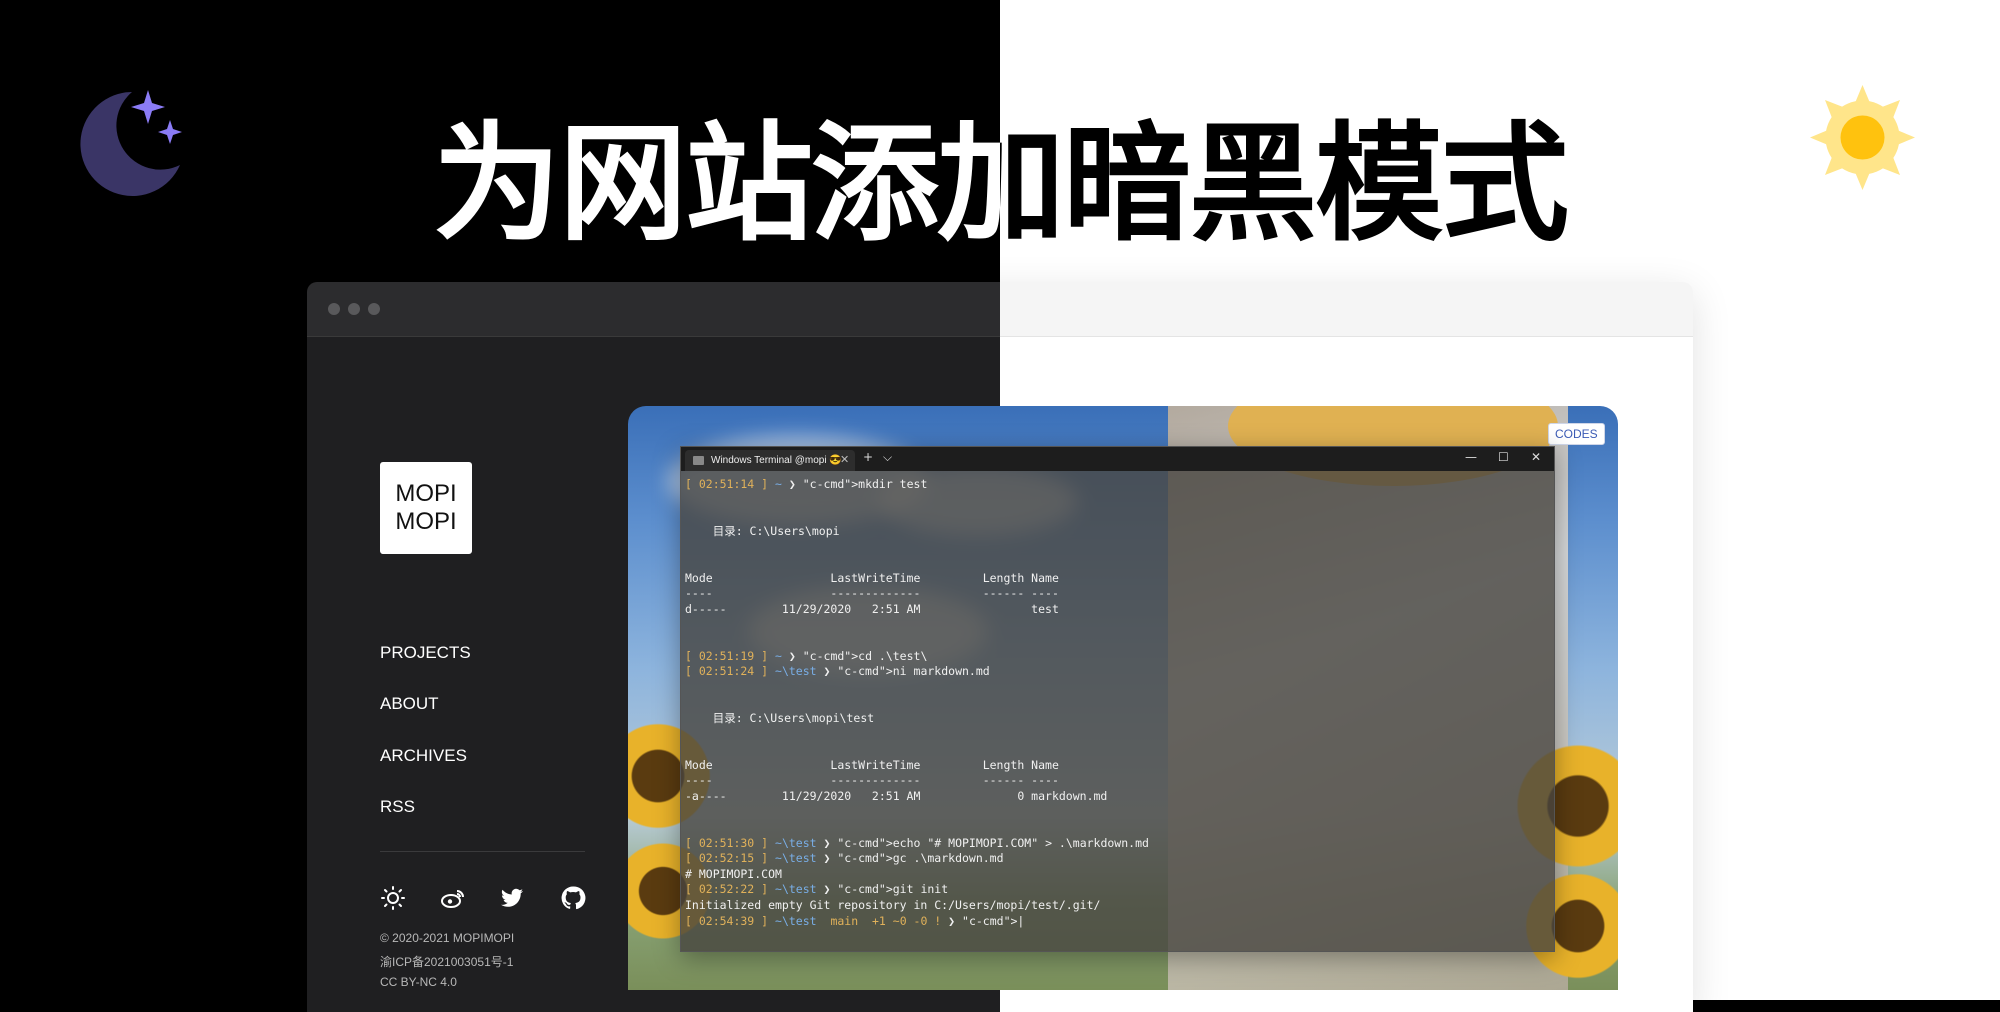  What do you see at coordinates (844, 460) in the screenshot?
I see `close-tab-icon: ✕` at bounding box center [844, 460].